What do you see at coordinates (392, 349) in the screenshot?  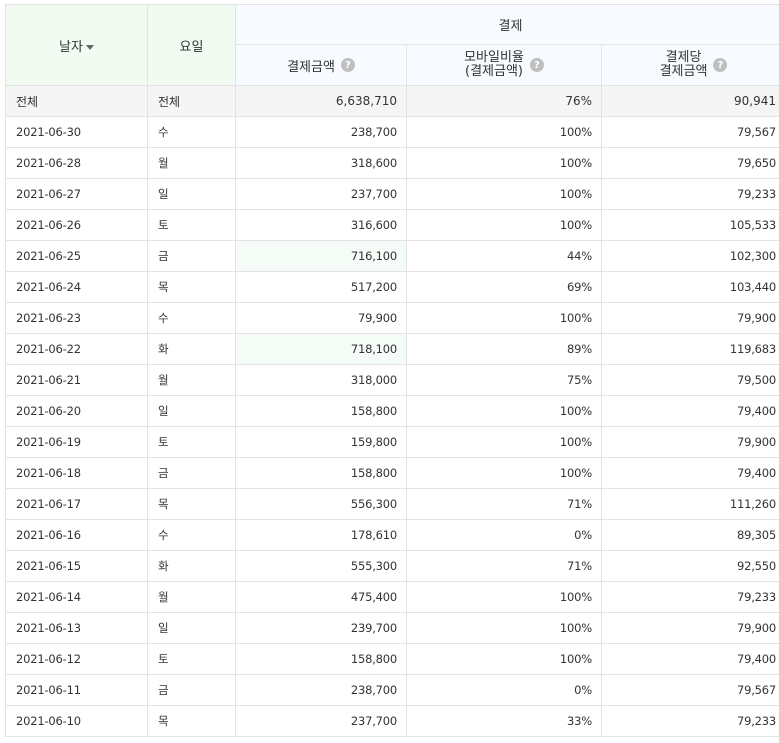 I see `table-row: 2021-06-22 화 718,100 89% 119,683` at bounding box center [392, 349].